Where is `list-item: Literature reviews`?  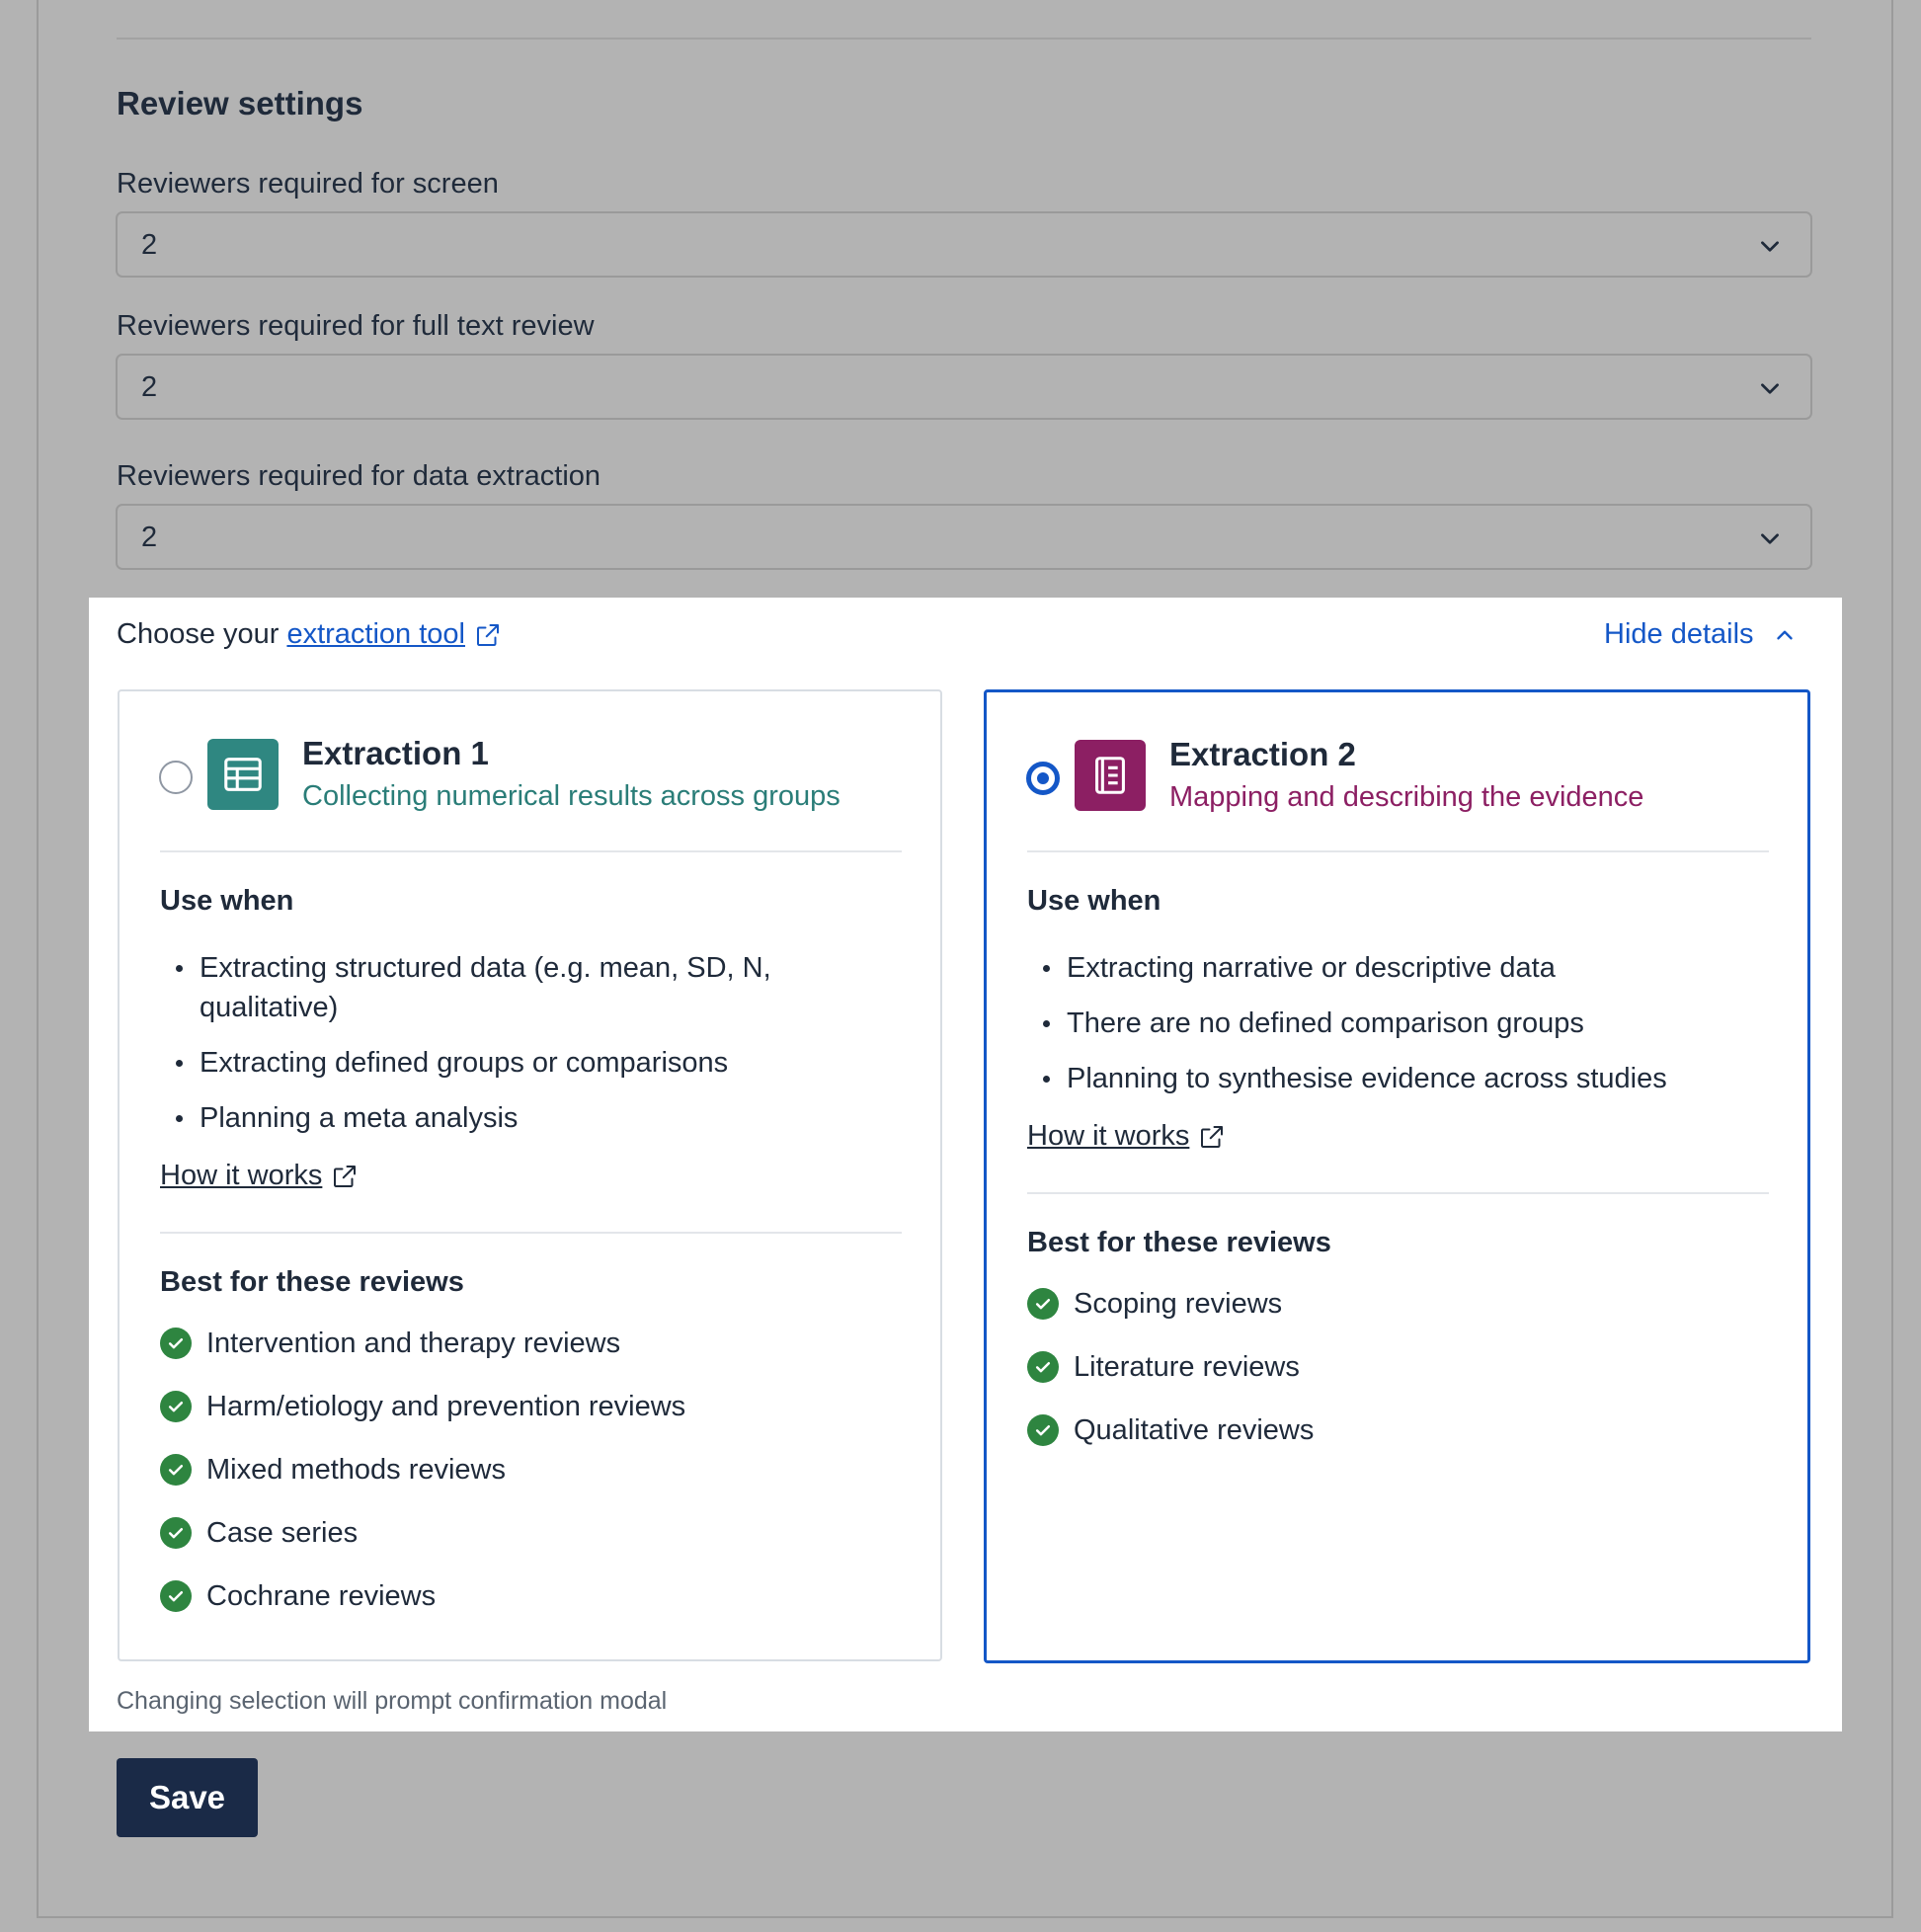 list-item: Literature reviews is located at coordinates (1171, 1367).